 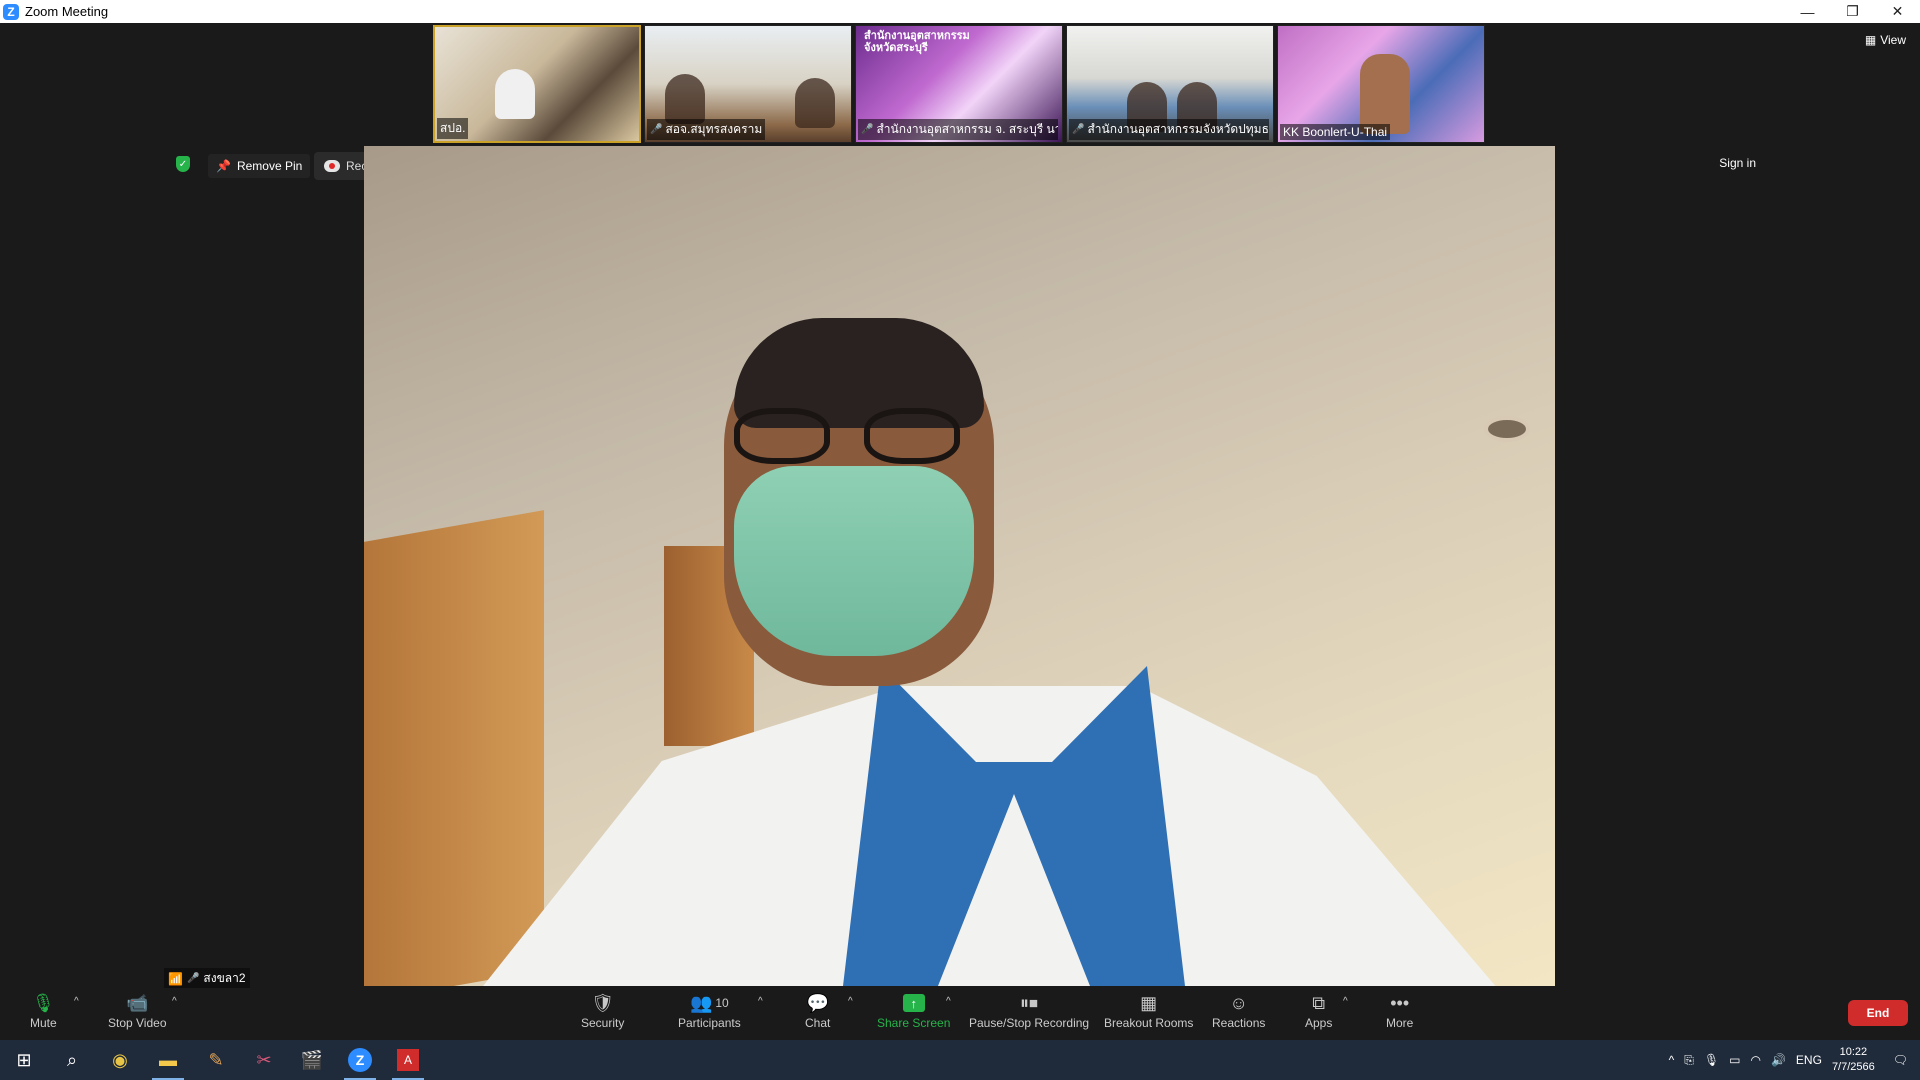 I want to click on mute-label: Mute, so click(x=43, y=1023).